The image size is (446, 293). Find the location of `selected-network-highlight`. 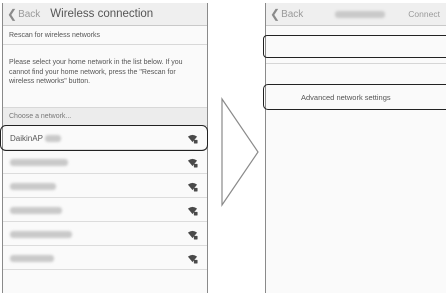

selected-network-highlight is located at coordinates (104, 138).